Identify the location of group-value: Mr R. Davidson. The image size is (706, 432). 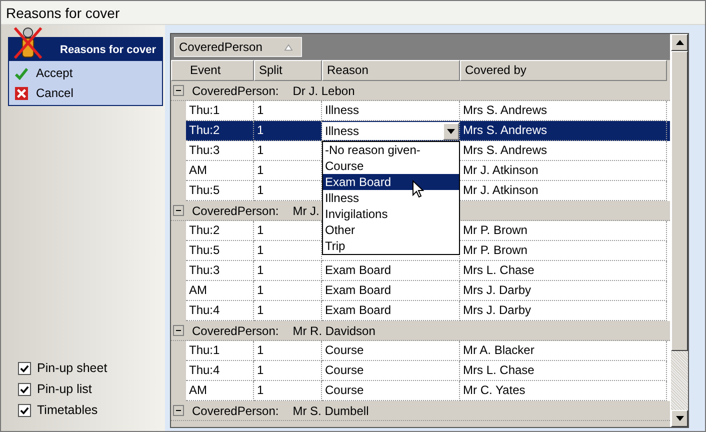
(334, 331).